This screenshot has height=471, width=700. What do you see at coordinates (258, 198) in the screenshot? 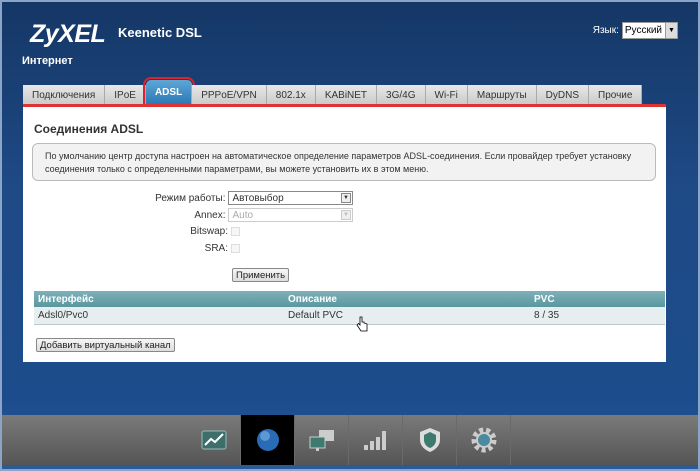
I see `mode-value: Автовыбор` at bounding box center [258, 198].